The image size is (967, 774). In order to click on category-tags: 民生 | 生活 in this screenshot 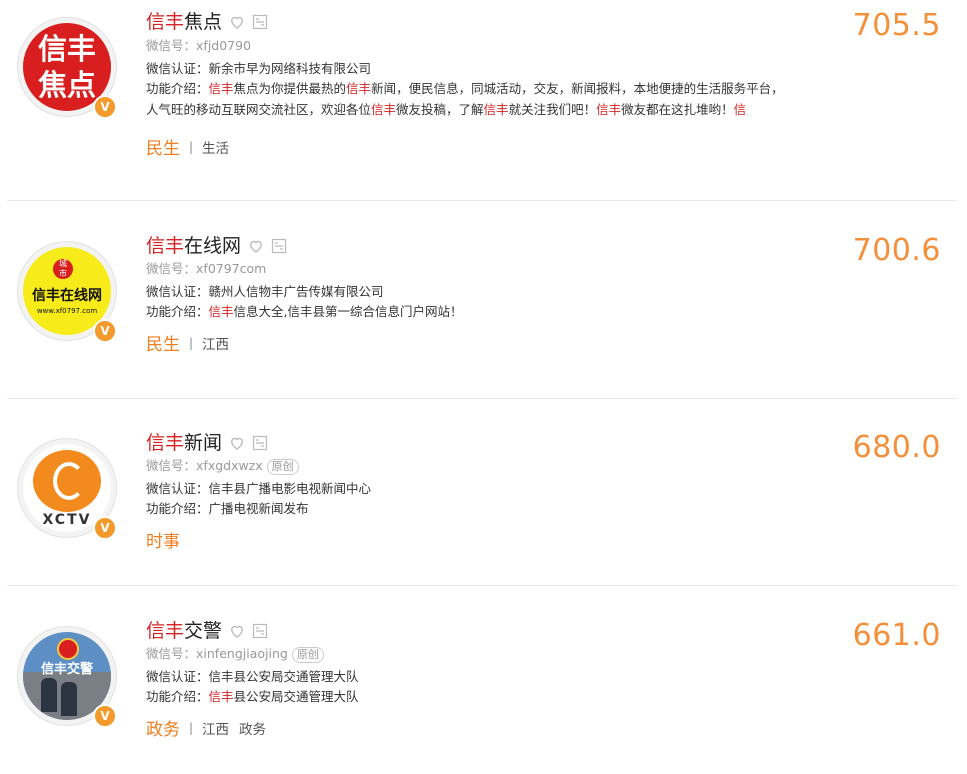, I will do `click(192, 146)`.